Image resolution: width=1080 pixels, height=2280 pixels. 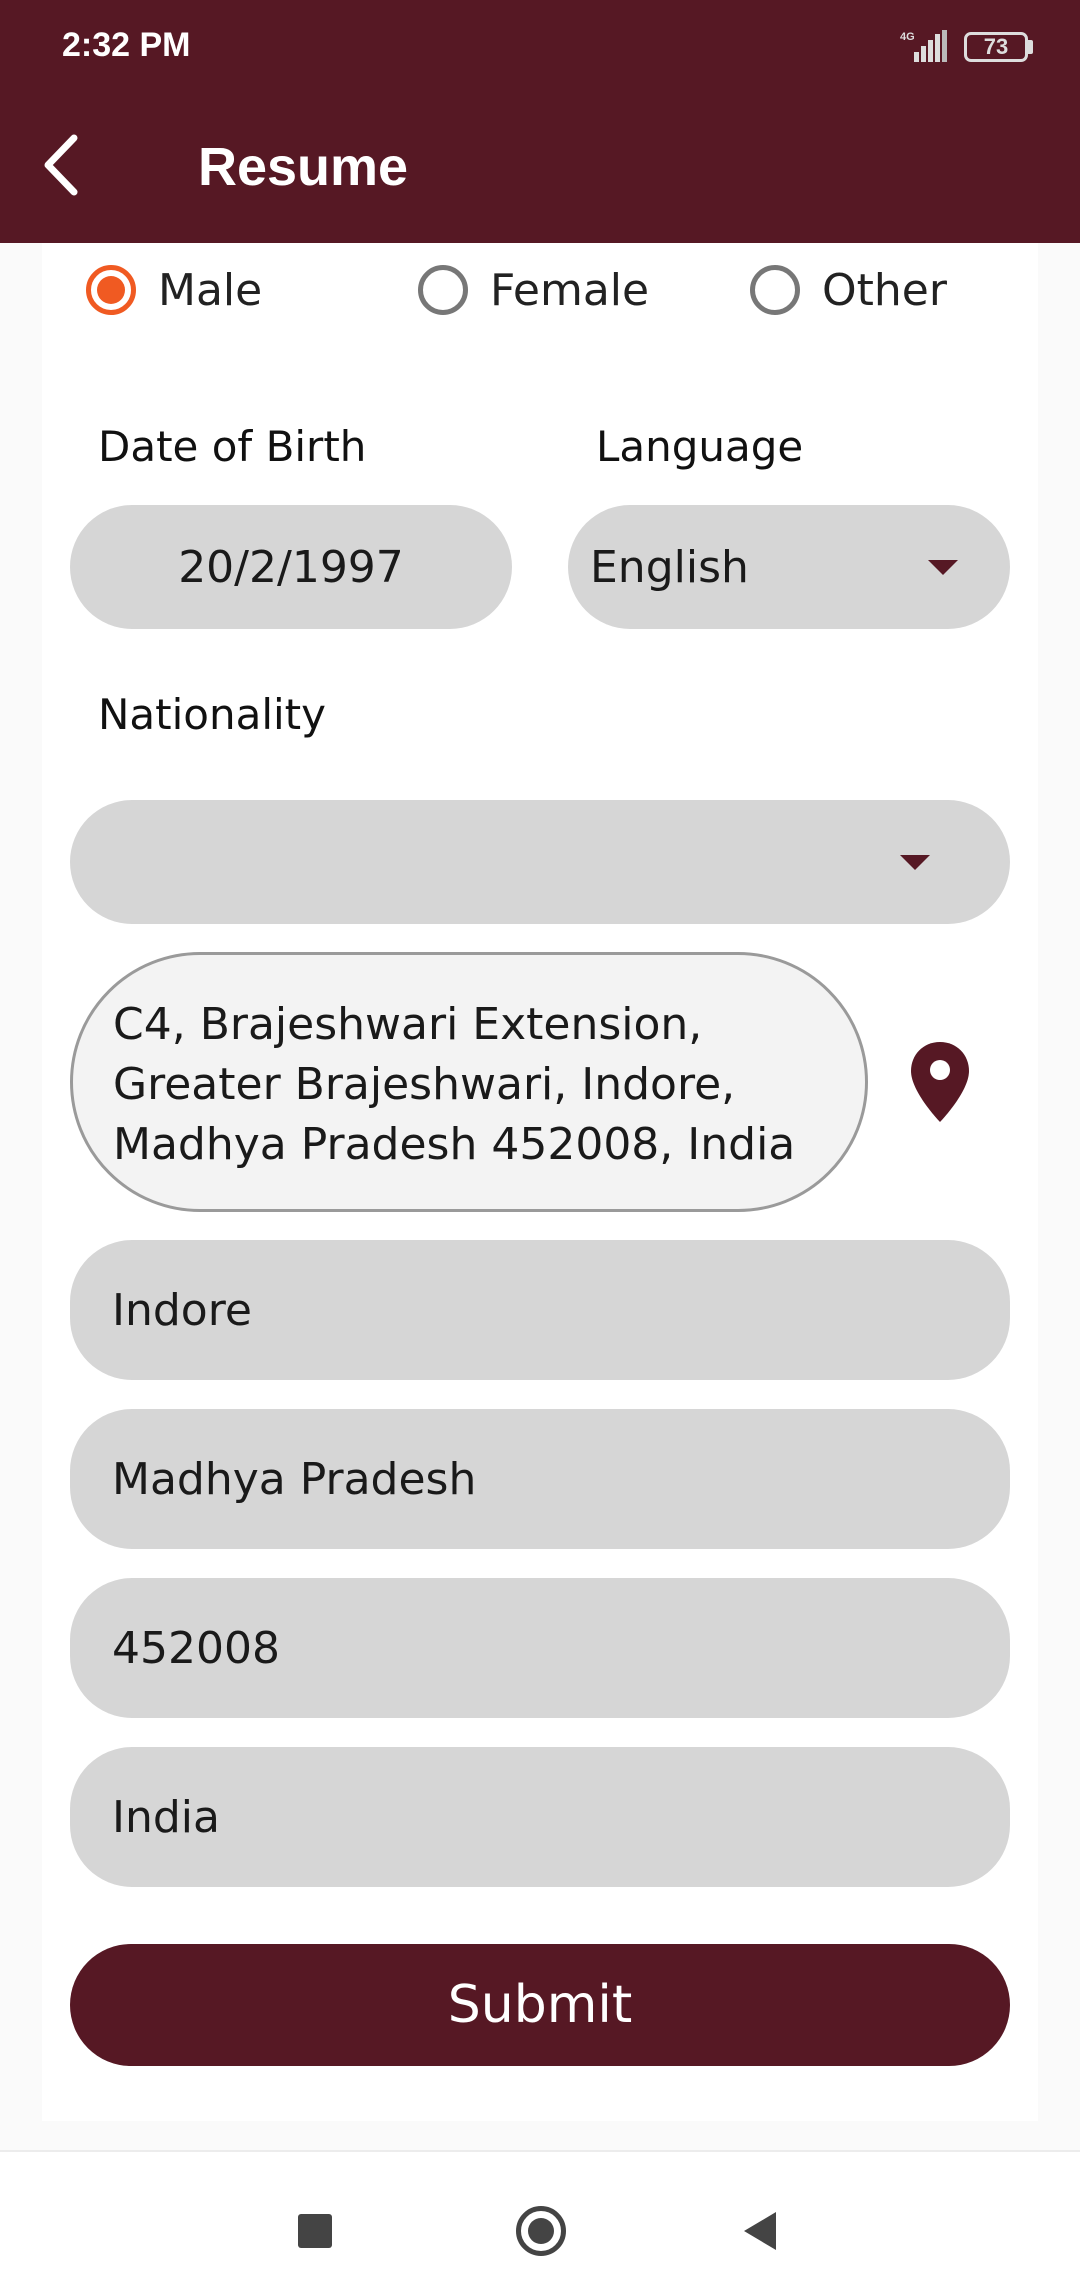 What do you see at coordinates (540, 121) in the screenshot?
I see `app-bar: 2:32 PM 4G 73 Resume` at bounding box center [540, 121].